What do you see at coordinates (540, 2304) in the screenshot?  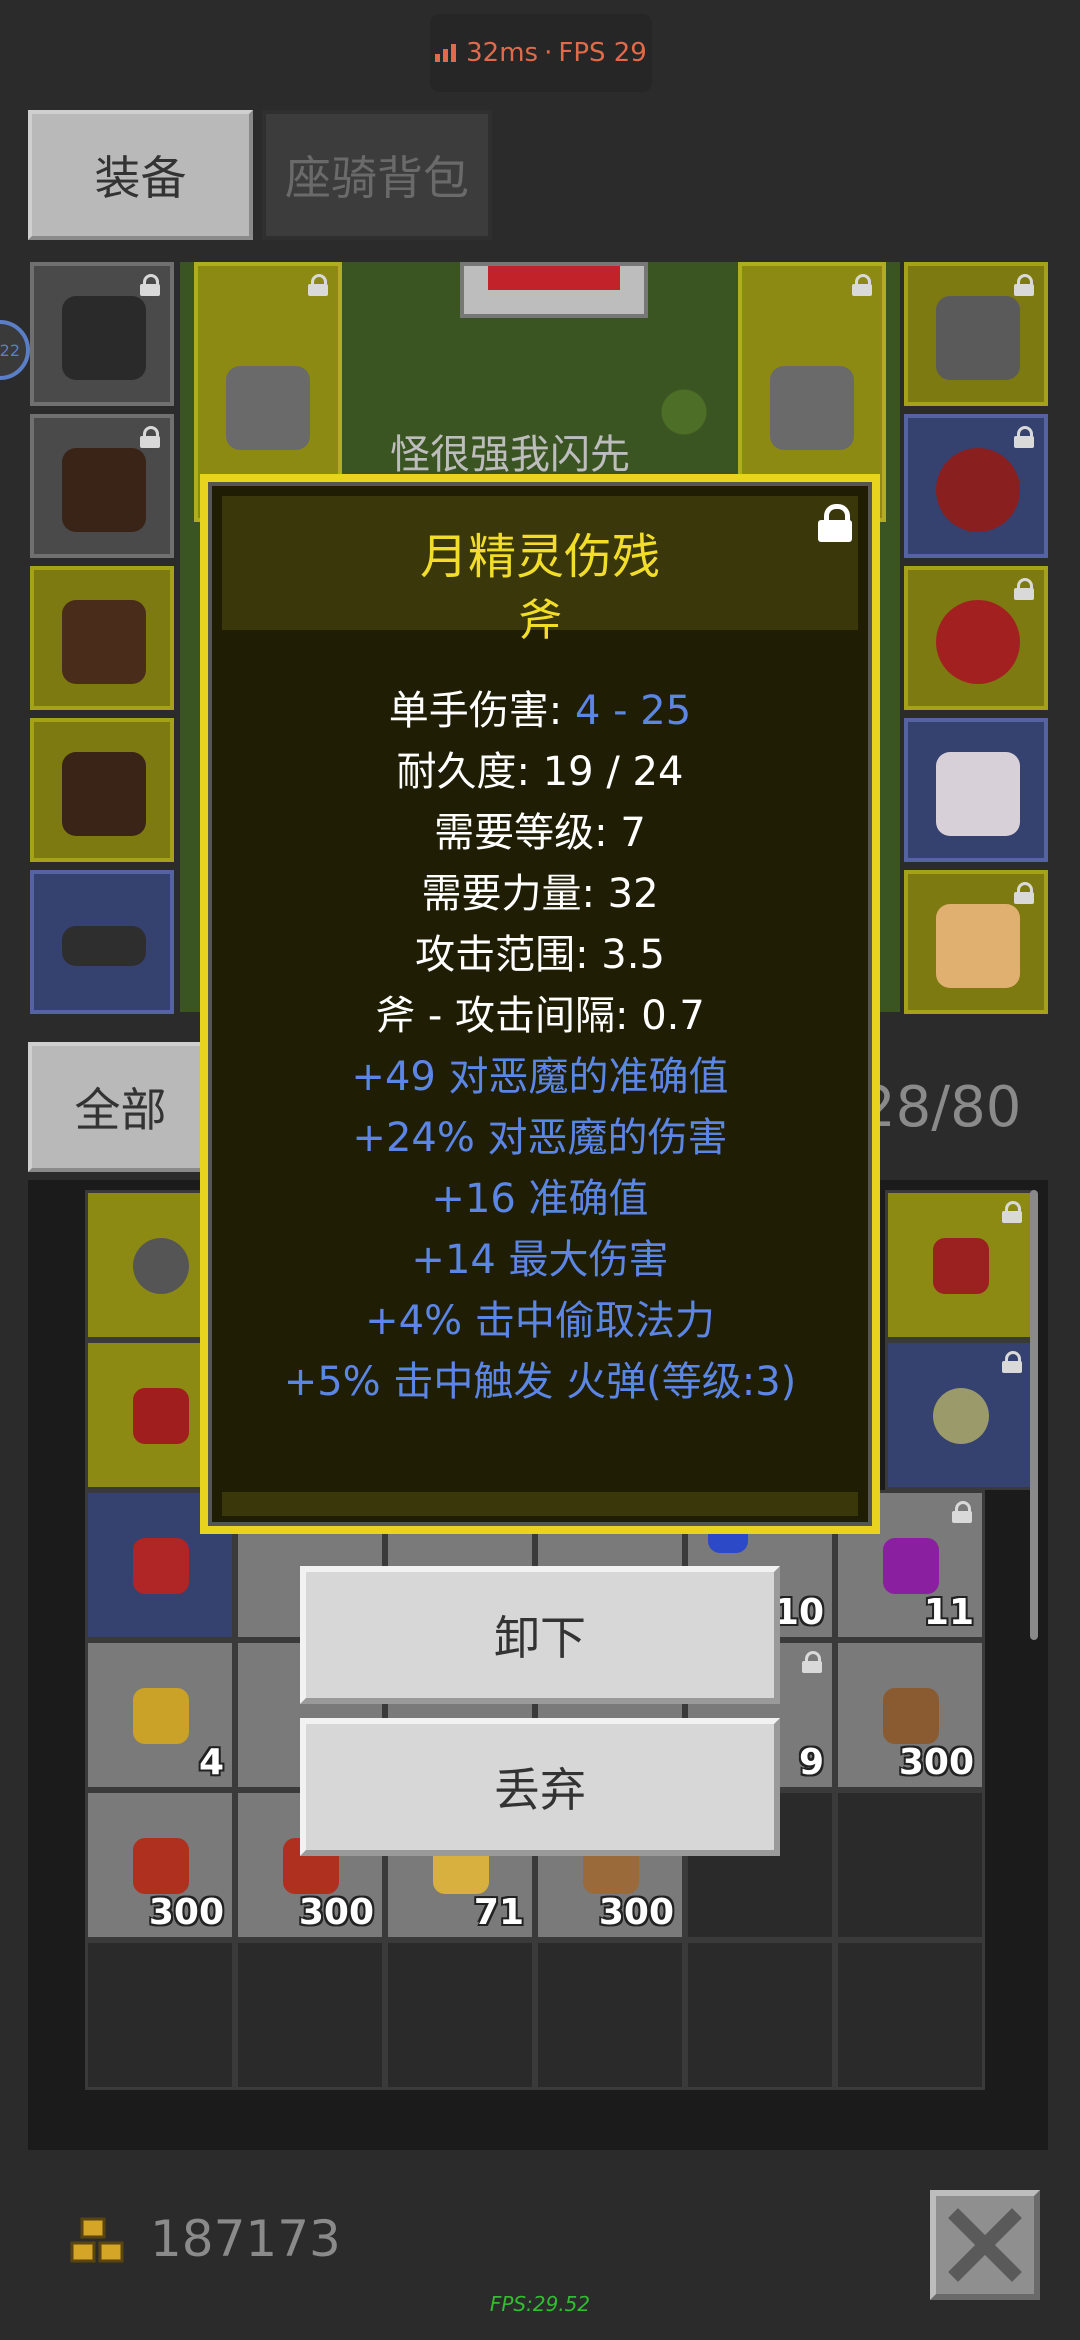 I see `fps-counter: FPS:29.52` at bounding box center [540, 2304].